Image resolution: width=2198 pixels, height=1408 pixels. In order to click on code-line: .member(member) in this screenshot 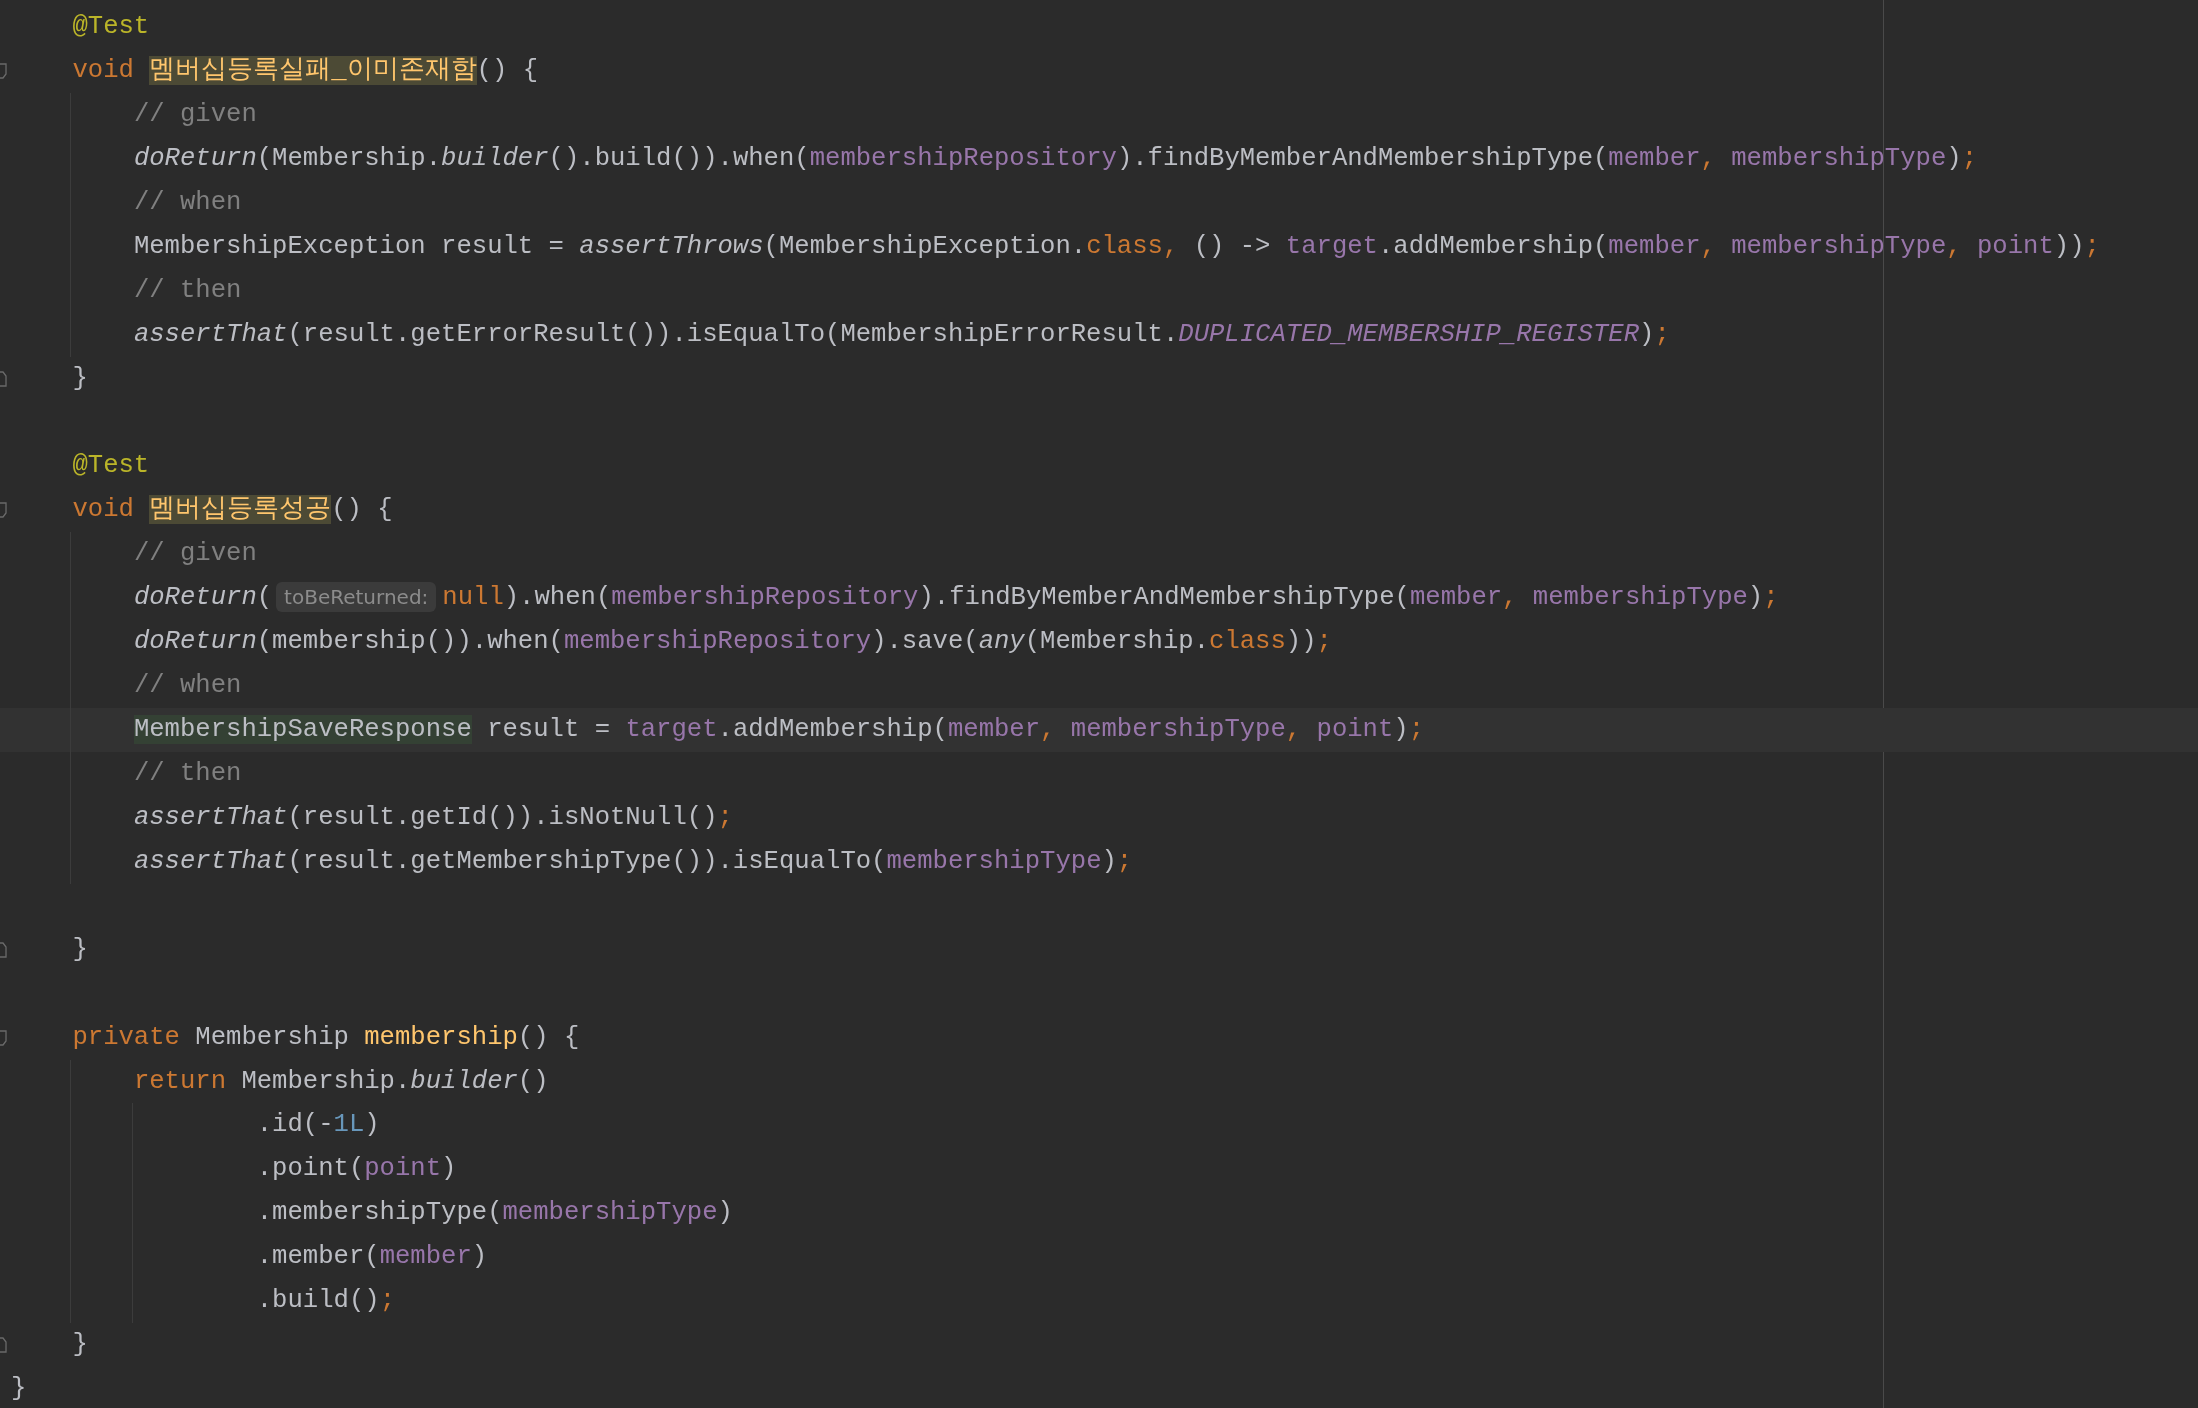, I will do `click(371, 1257)`.